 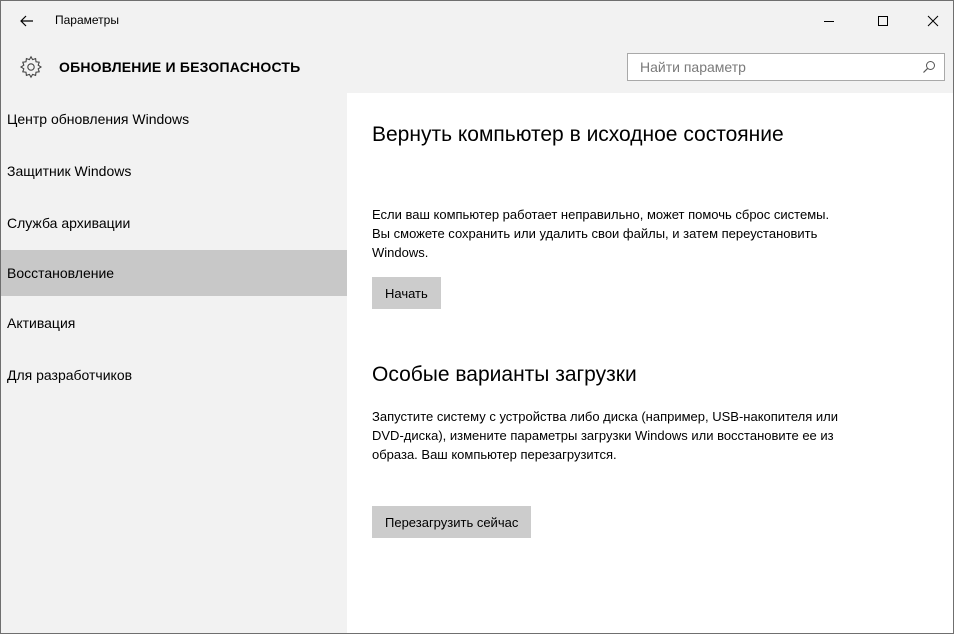 I want to click on search-input, so click(x=773, y=67).